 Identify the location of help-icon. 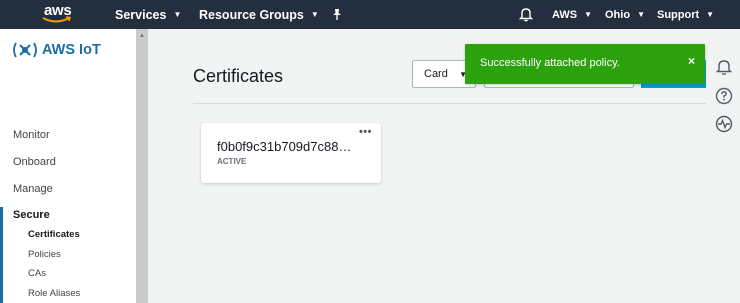
(724, 96).